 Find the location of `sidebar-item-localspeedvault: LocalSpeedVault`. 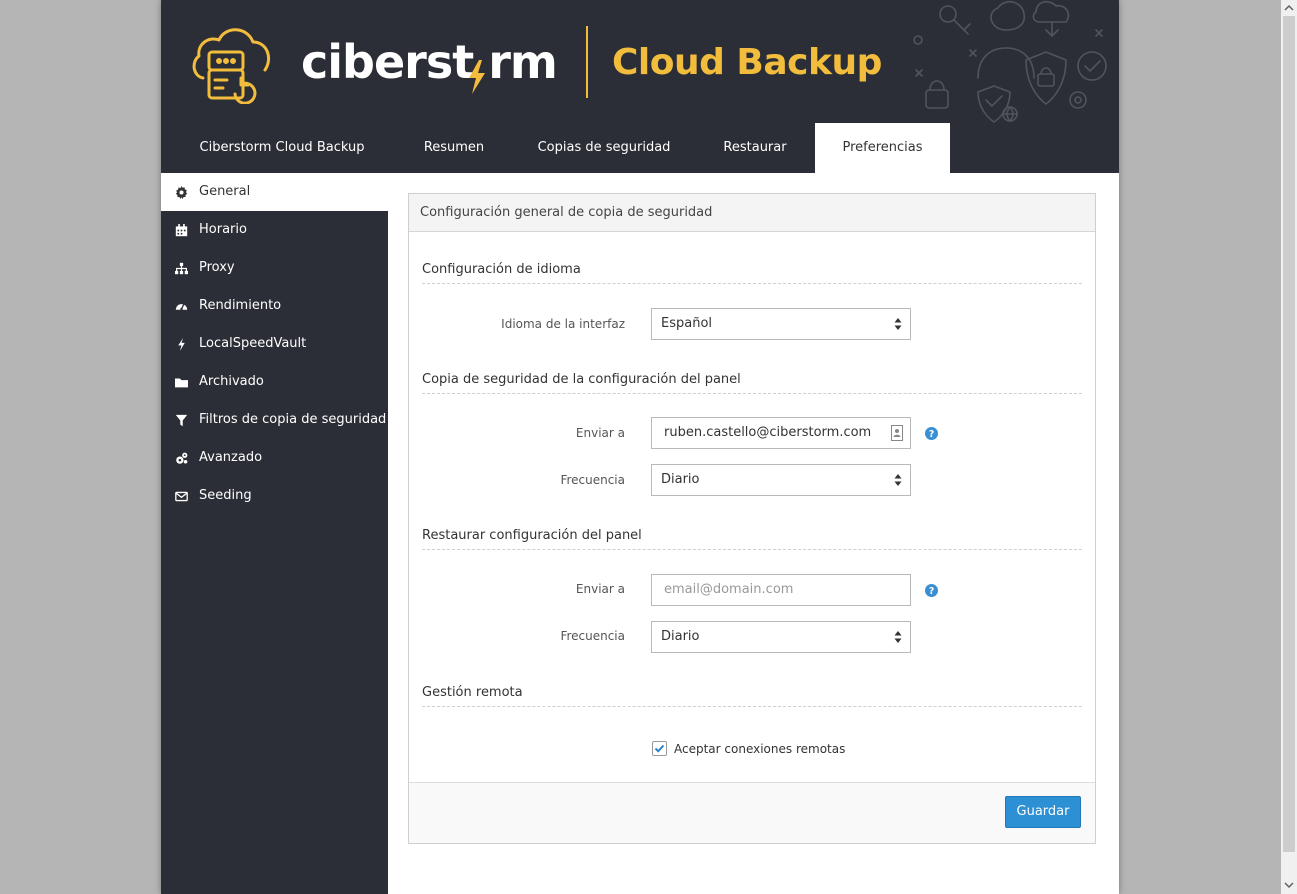

sidebar-item-localspeedvault: LocalSpeedVault is located at coordinates (274, 344).